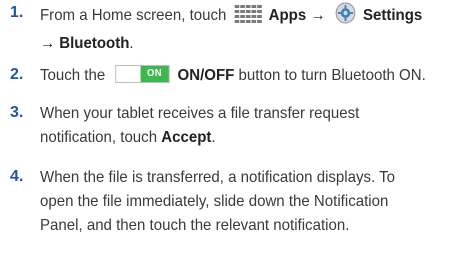 This screenshot has height=258, width=476. I want to click on settings-label: Settings, so click(392, 15).